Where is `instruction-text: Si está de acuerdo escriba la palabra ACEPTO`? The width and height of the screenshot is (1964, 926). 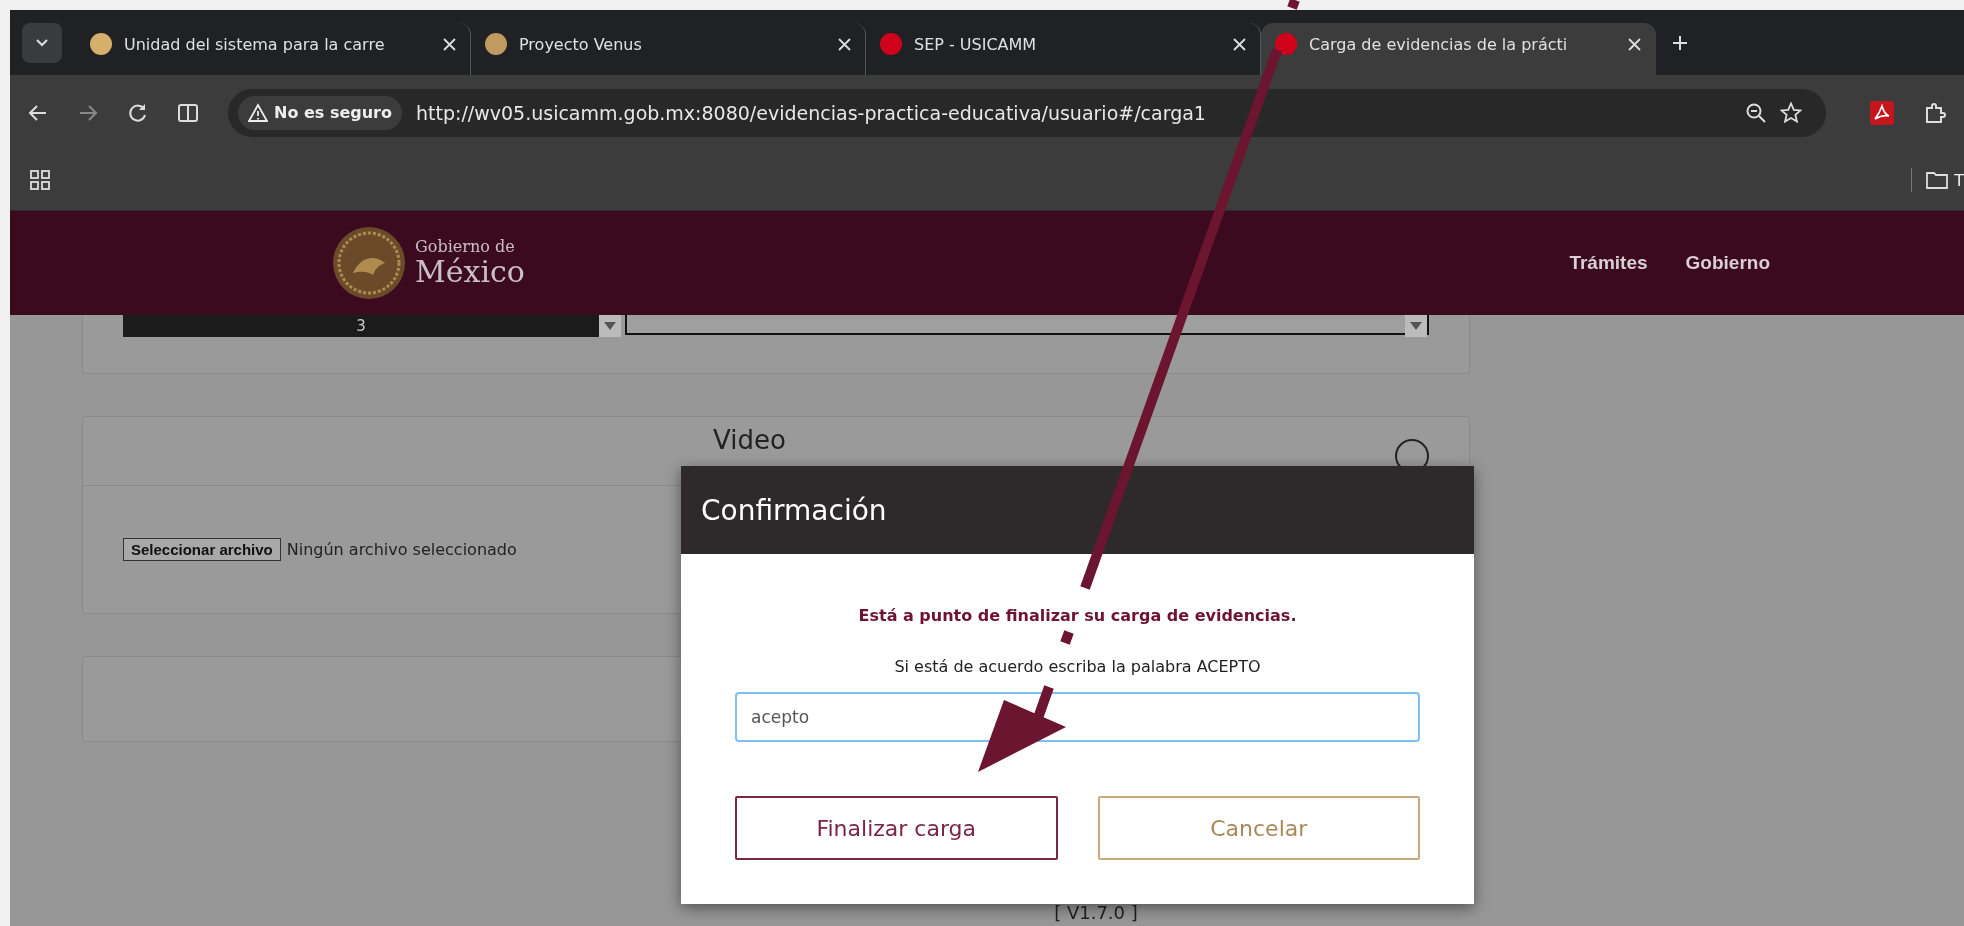 instruction-text: Si está de acuerdo escriba la palabra ACEPTO is located at coordinates (1077, 666).